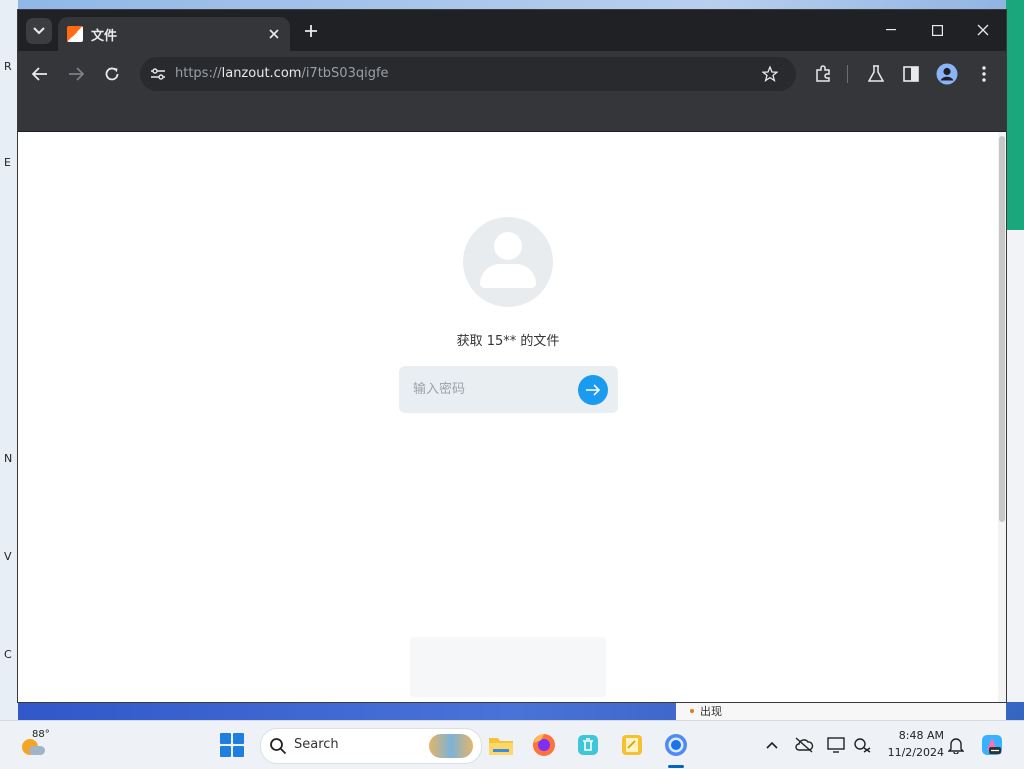 This screenshot has width=1024, height=769. I want to click on cloud-icon, so click(37, 750).